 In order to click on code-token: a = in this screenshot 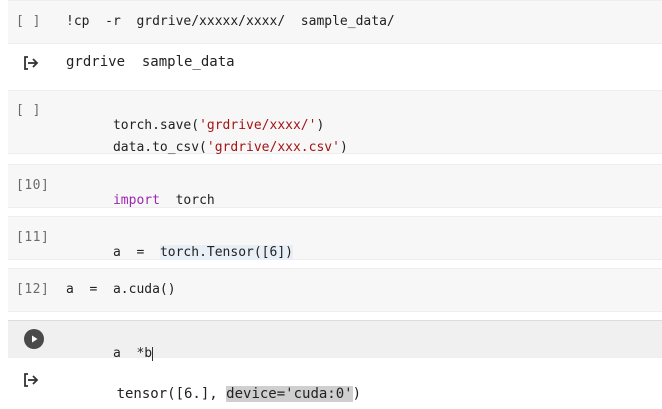, I will do `click(136, 252)`.